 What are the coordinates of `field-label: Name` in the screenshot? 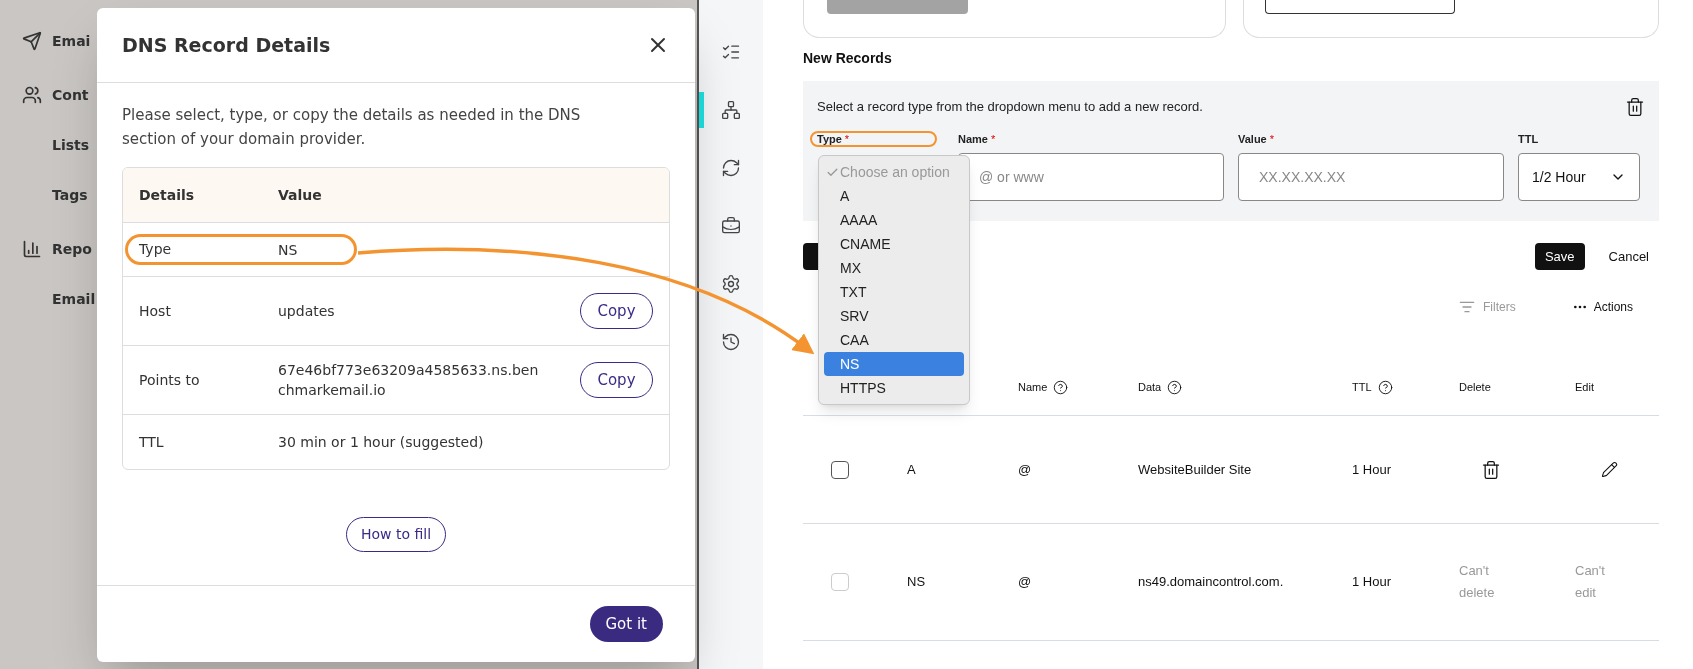 It's located at (973, 139).